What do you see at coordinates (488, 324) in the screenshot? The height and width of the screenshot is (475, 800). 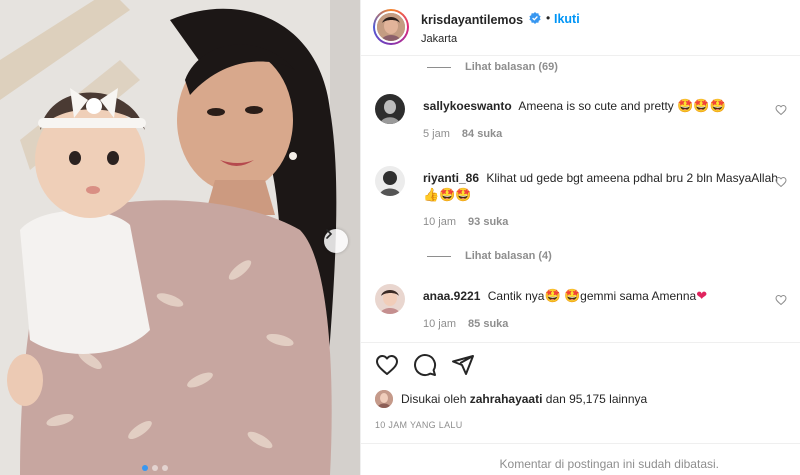 I see `comment-likes: 85 suka` at bounding box center [488, 324].